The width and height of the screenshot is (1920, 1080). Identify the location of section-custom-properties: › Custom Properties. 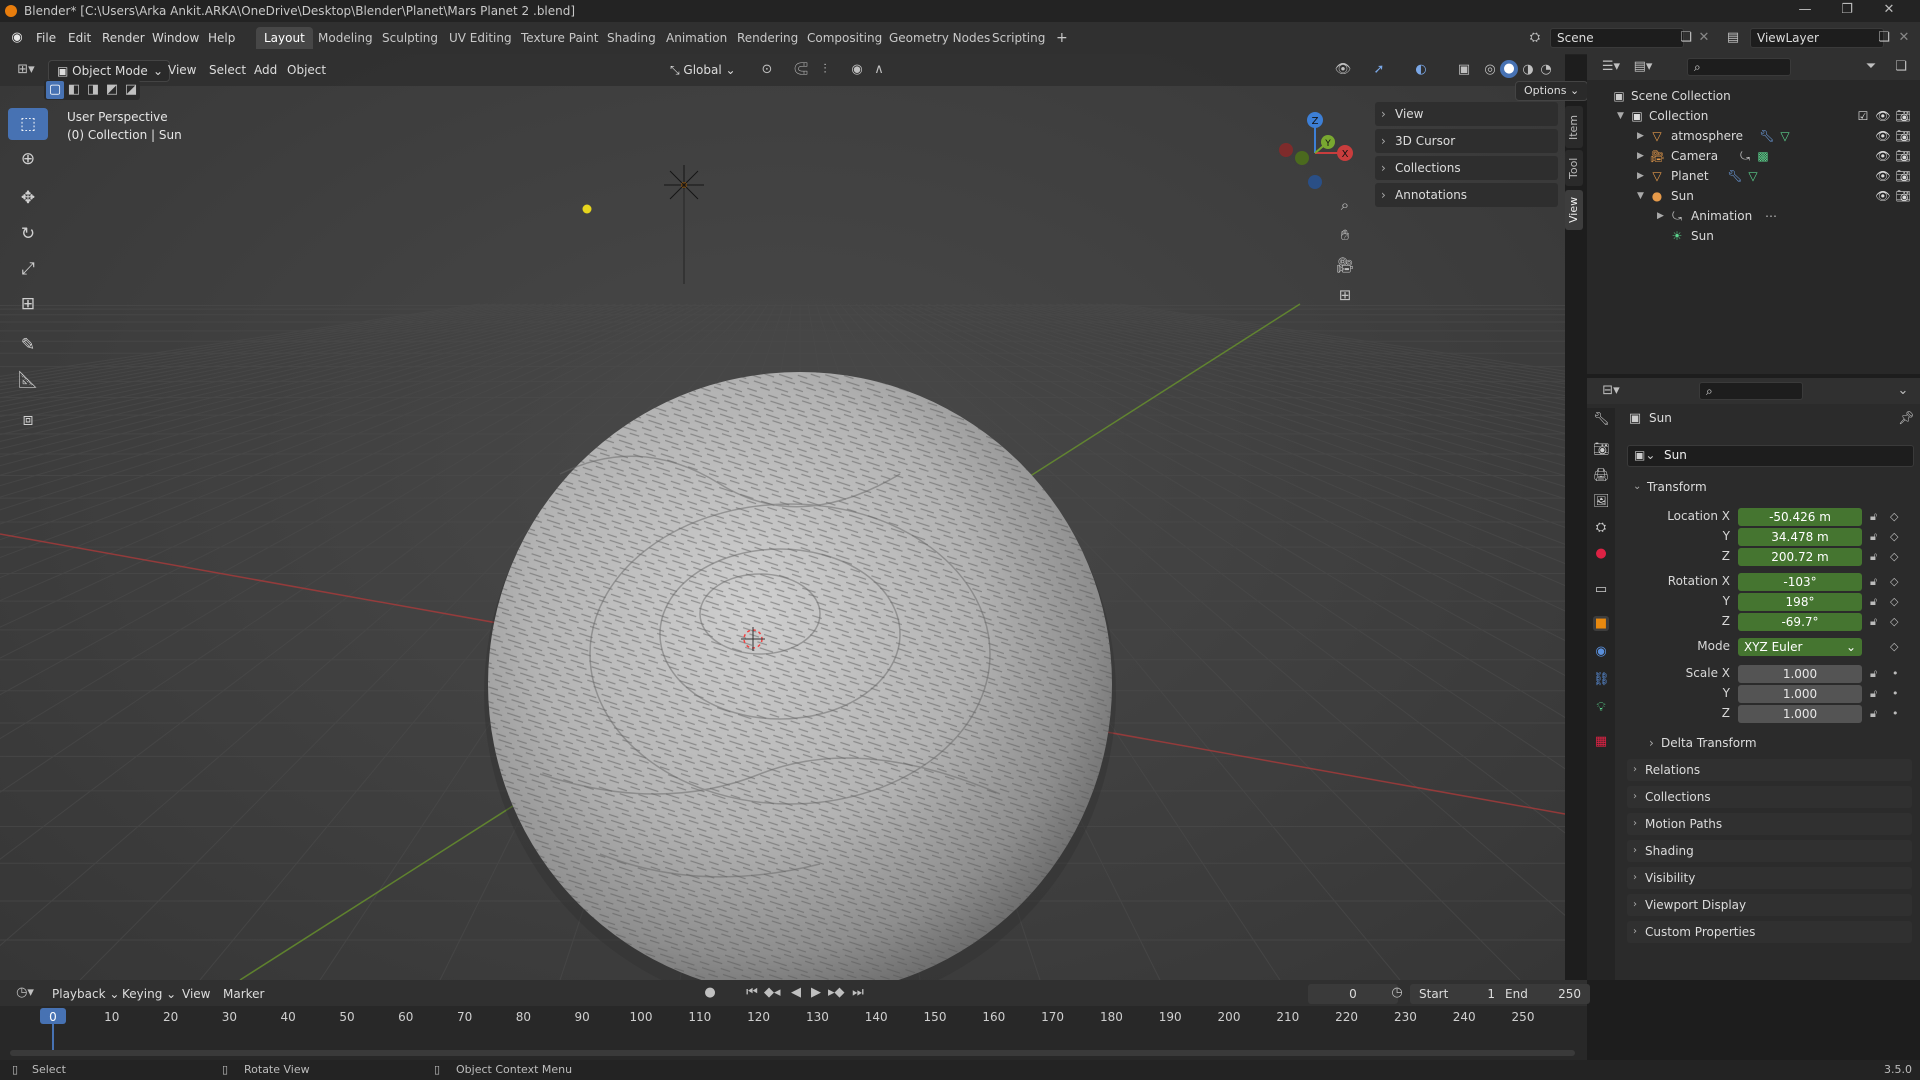
(1769, 932).